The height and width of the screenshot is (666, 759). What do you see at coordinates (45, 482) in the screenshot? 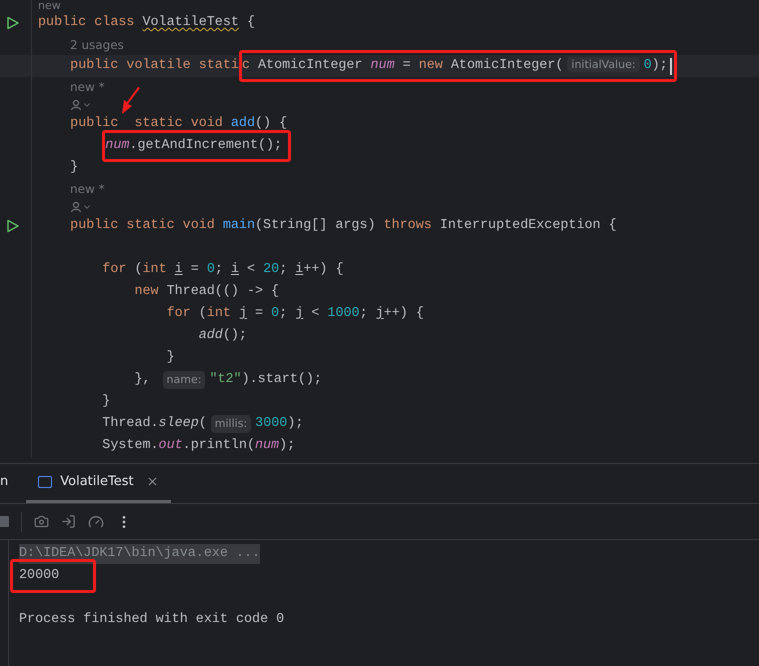
I see `console-icon` at bounding box center [45, 482].